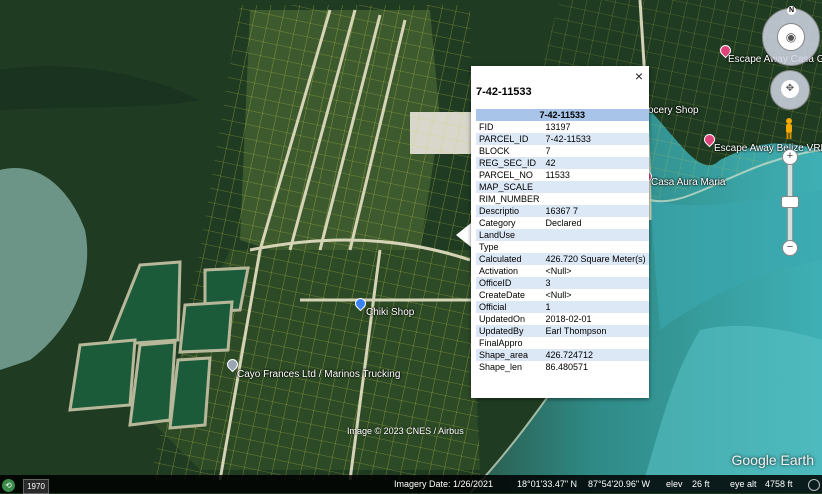 Image resolution: width=822 pixels, height=494 pixels. I want to click on hand-icon: ✥, so click(790, 89).